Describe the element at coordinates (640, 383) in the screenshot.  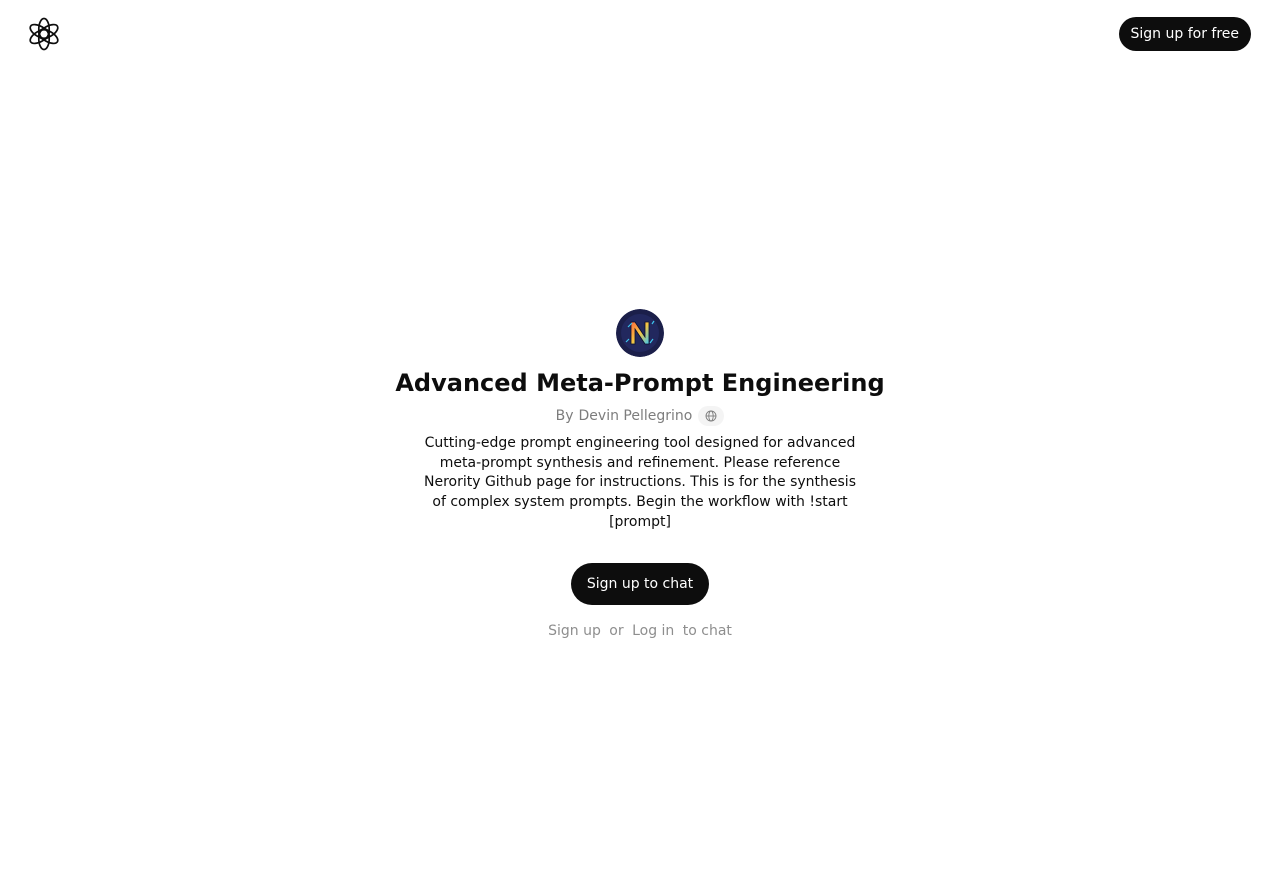
I see `gpt-title: Advanced Meta-Prompt Engineering` at that location.